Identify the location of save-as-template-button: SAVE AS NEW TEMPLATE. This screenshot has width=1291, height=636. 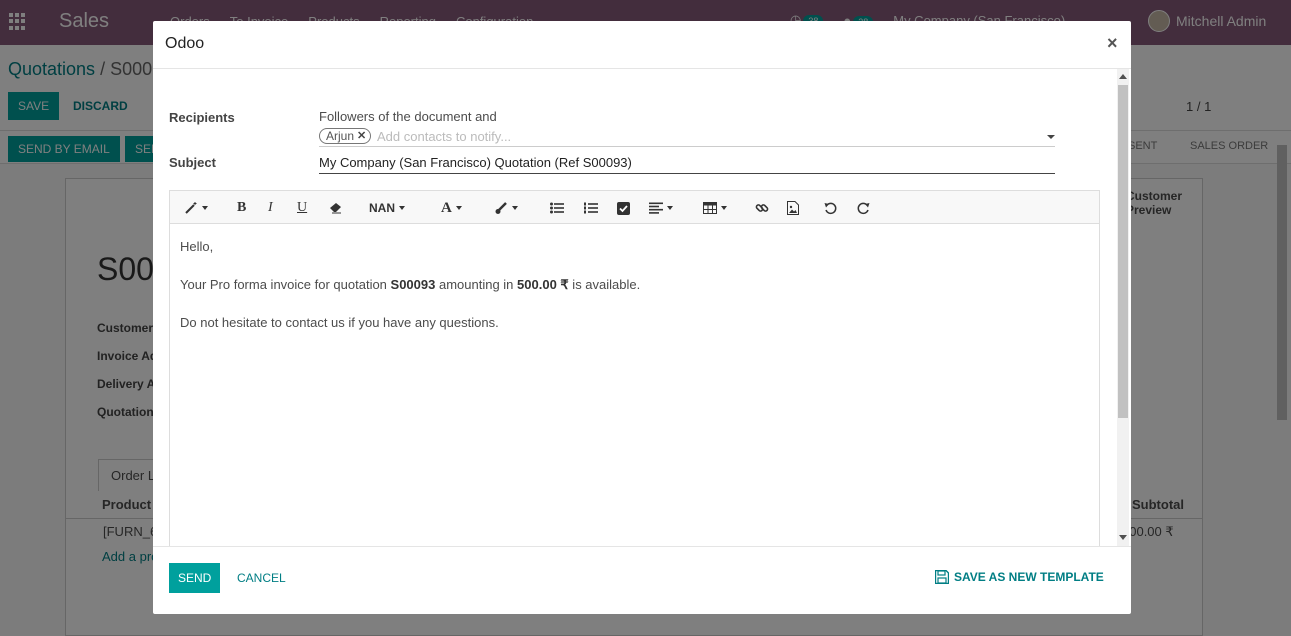
(1019, 577).